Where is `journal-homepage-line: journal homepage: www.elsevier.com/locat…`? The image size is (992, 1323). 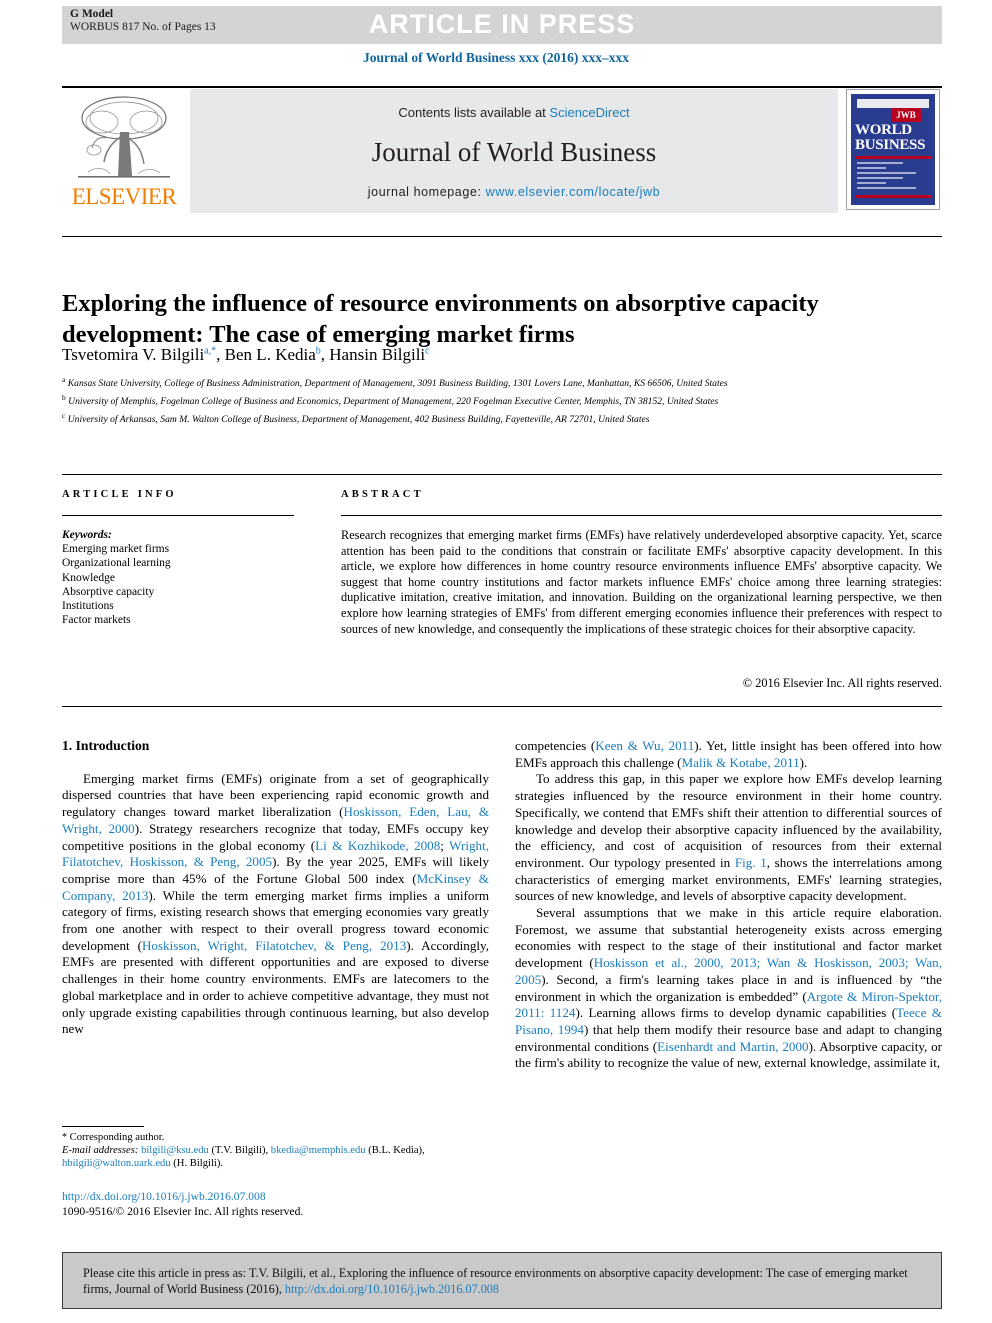 journal-homepage-line: journal homepage: www.elsevier.com/locat… is located at coordinates (514, 192).